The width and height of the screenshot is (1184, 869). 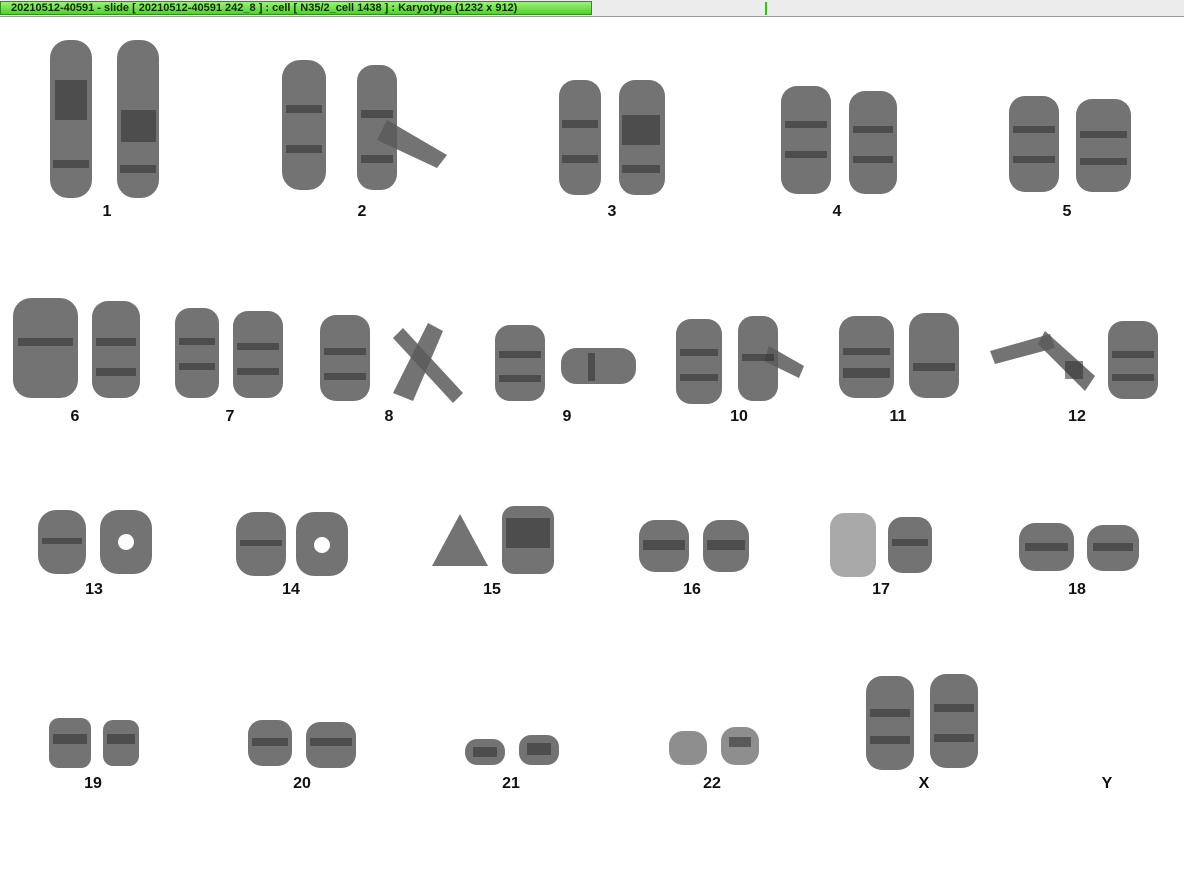 What do you see at coordinates (837, 211) in the screenshot?
I see `chromosome-label-4: 4` at bounding box center [837, 211].